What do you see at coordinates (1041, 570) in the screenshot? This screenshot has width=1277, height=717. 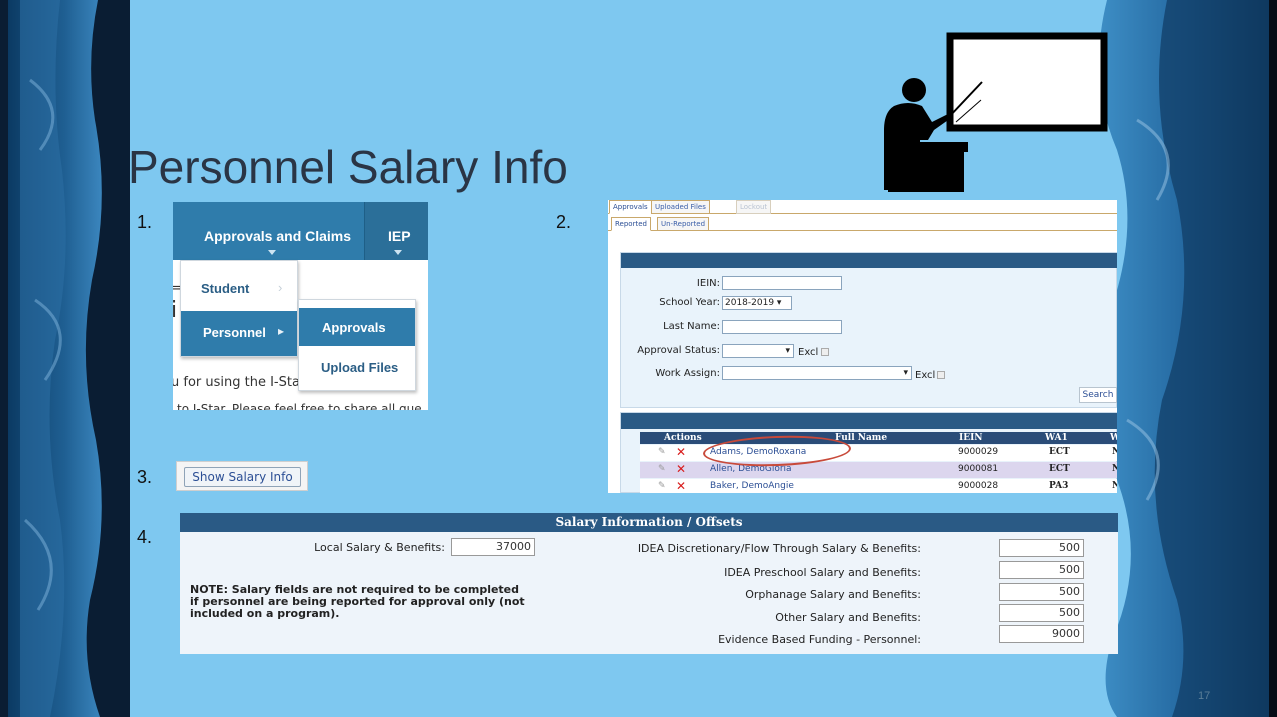 I see `idea-preschool-input: 500` at bounding box center [1041, 570].